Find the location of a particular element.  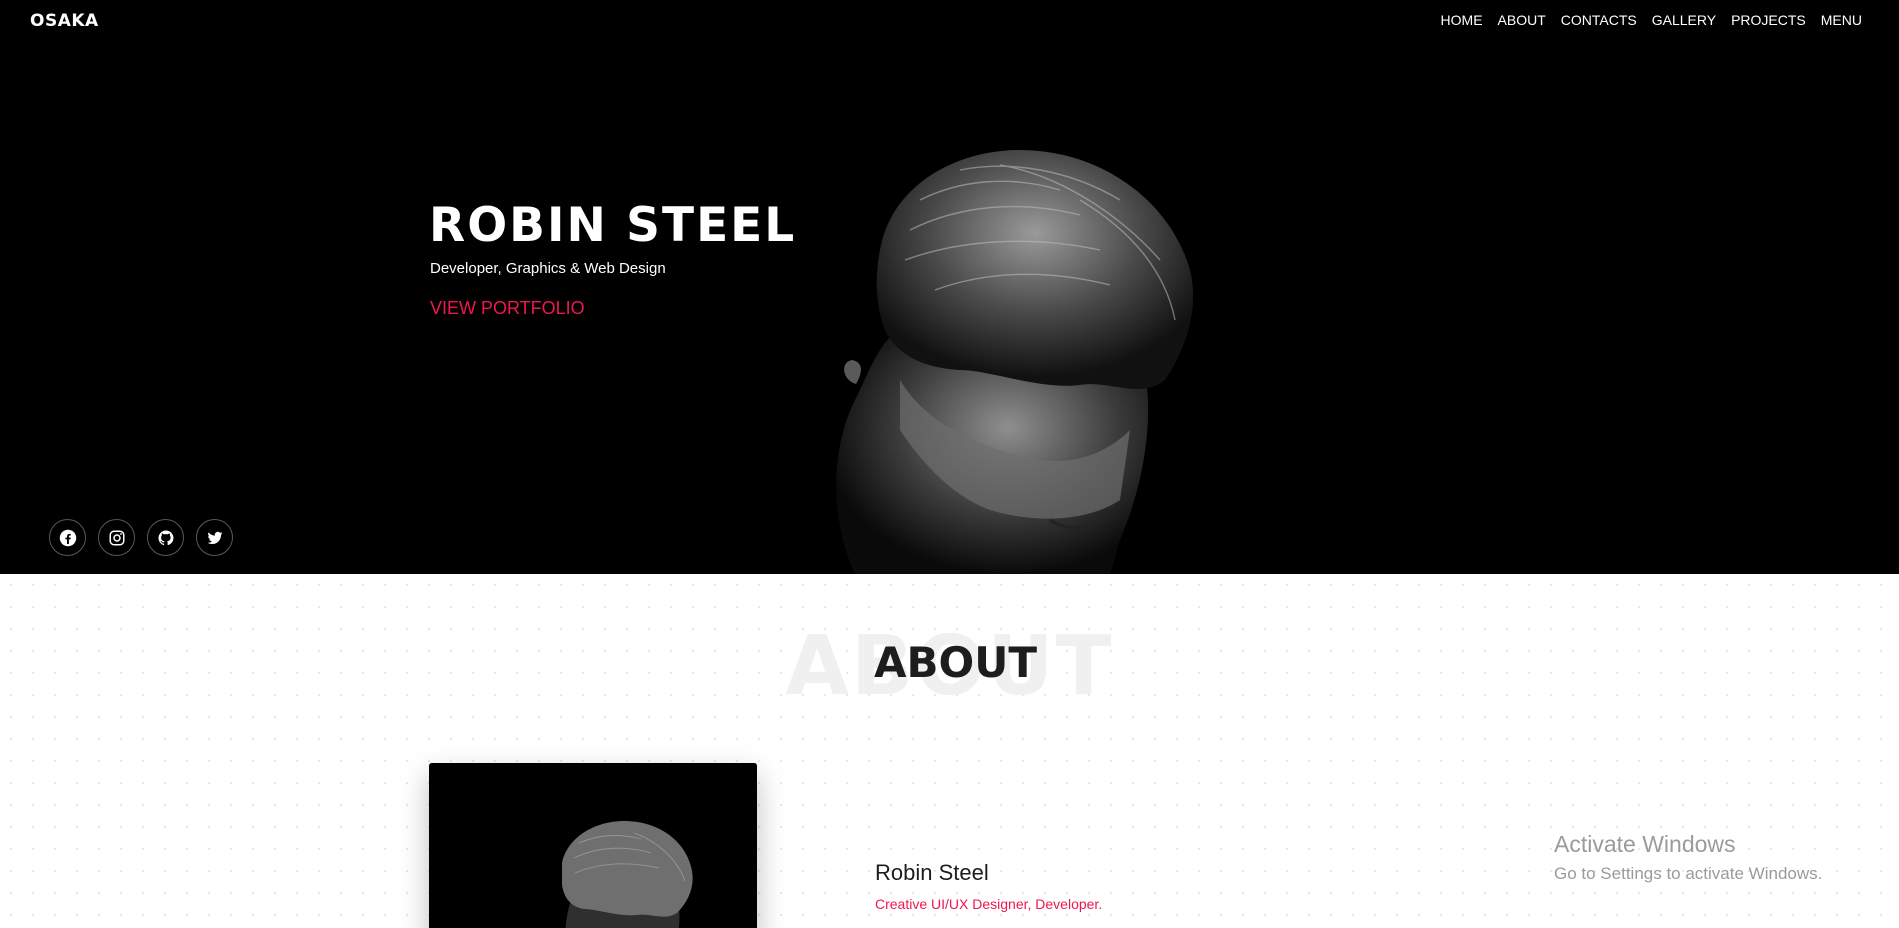

instagram-link is located at coordinates (116, 537).